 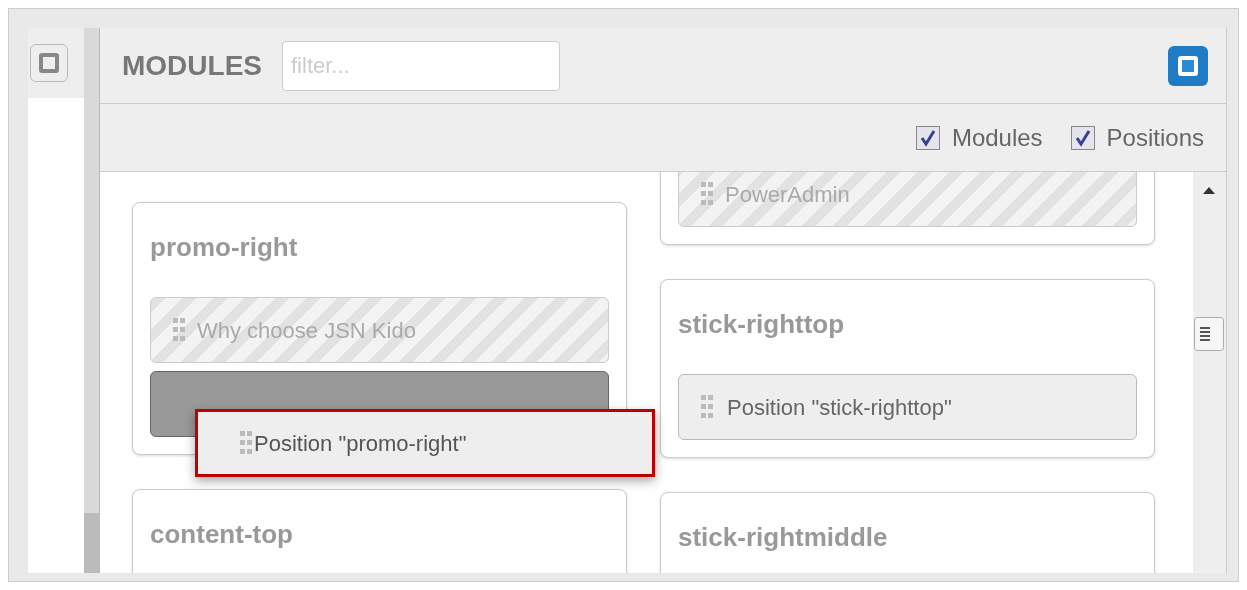 I want to click on position-item: Position "stick-righttop", so click(x=907, y=407).